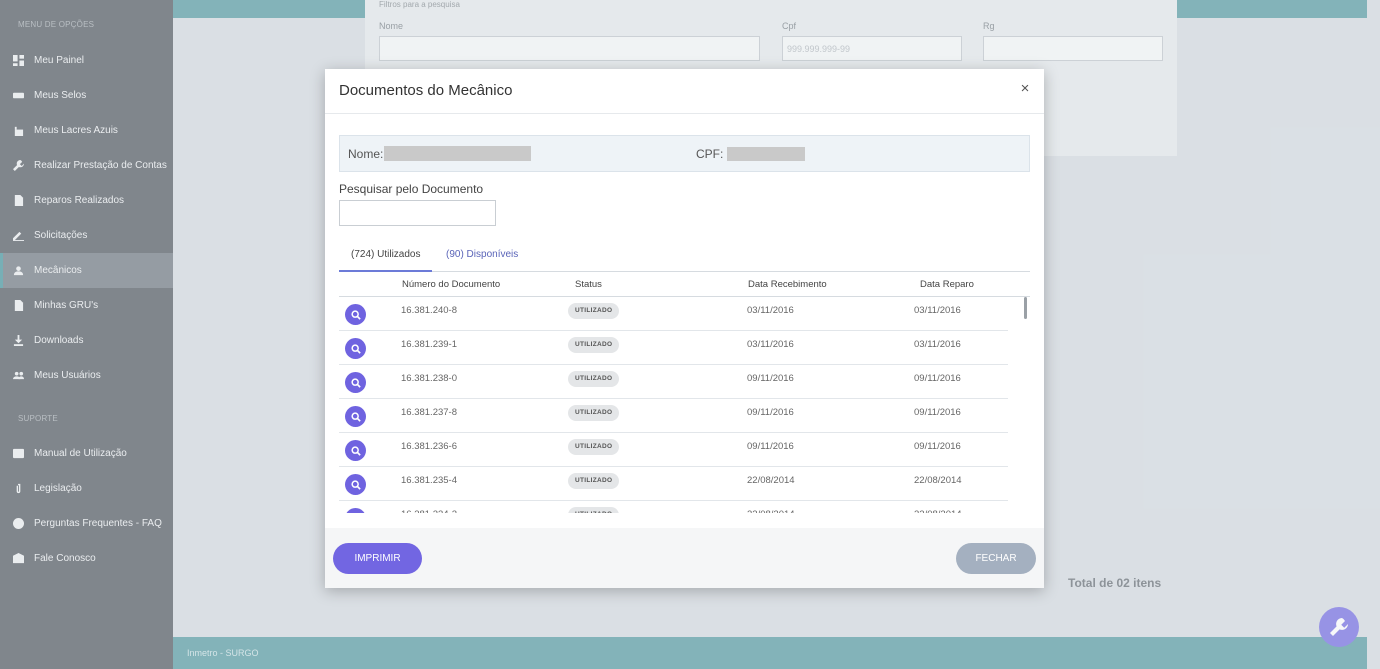 The height and width of the screenshot is (669, 1380). I want to click on sidebar-item-label: Meus Lacres Azuis, so click(76, 130).